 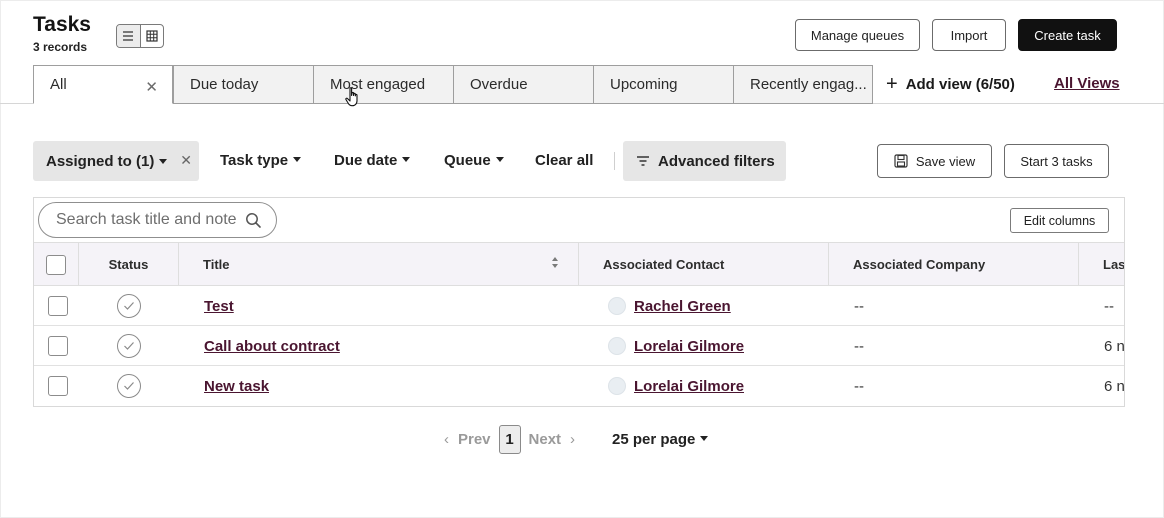 What do you see at coordinates (129, 36) in the screenshot?
I see `list-view-icon` at bounding box center [129, 36].